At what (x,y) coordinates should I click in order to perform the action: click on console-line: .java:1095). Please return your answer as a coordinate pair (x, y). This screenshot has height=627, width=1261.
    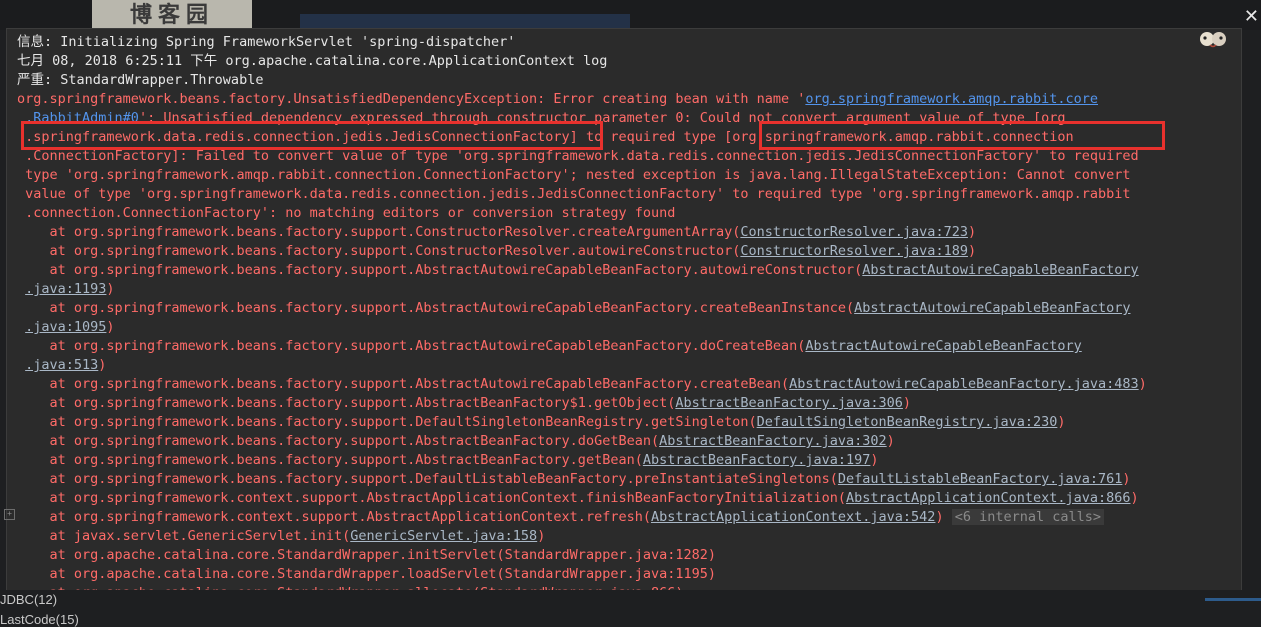
    Looking at the image, I should click on (624, 327).